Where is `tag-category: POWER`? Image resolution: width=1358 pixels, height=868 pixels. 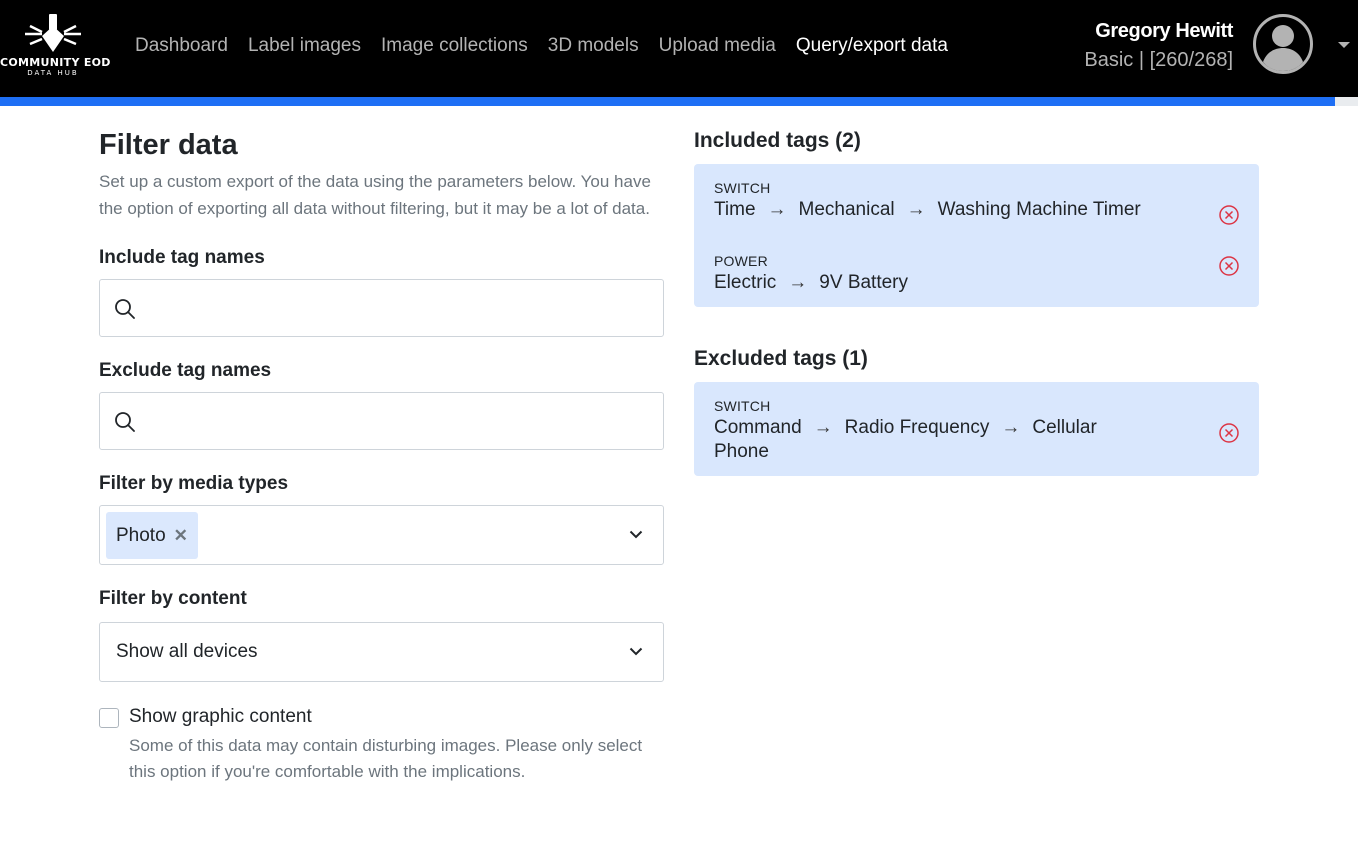
tag-category: POWER is located at coordinates (741, 261).